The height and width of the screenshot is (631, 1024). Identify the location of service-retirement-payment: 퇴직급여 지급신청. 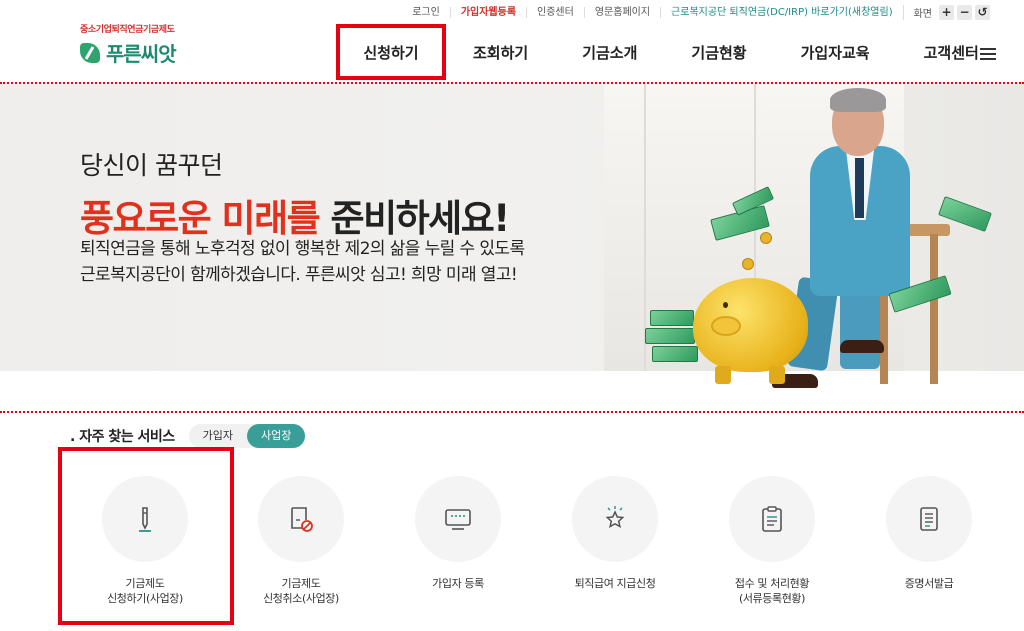
(615, 533).